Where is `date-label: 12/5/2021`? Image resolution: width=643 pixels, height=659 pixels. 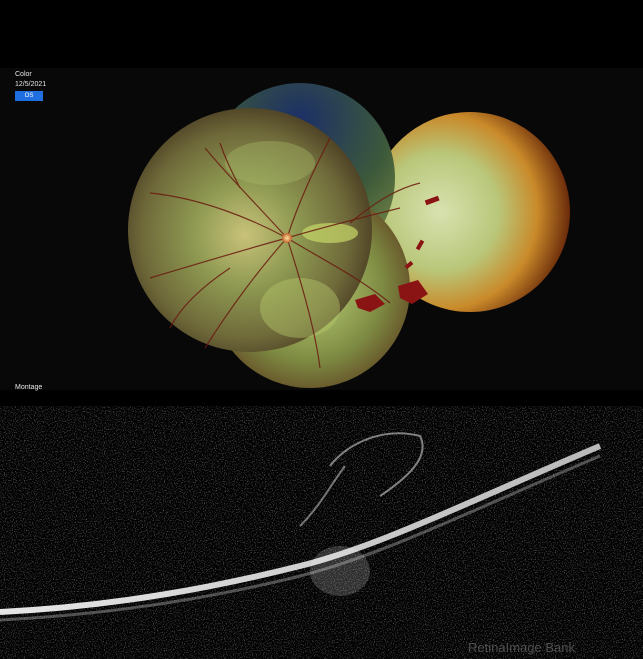
date-label: 12/5/2021 is located at coordinates (31, 84).